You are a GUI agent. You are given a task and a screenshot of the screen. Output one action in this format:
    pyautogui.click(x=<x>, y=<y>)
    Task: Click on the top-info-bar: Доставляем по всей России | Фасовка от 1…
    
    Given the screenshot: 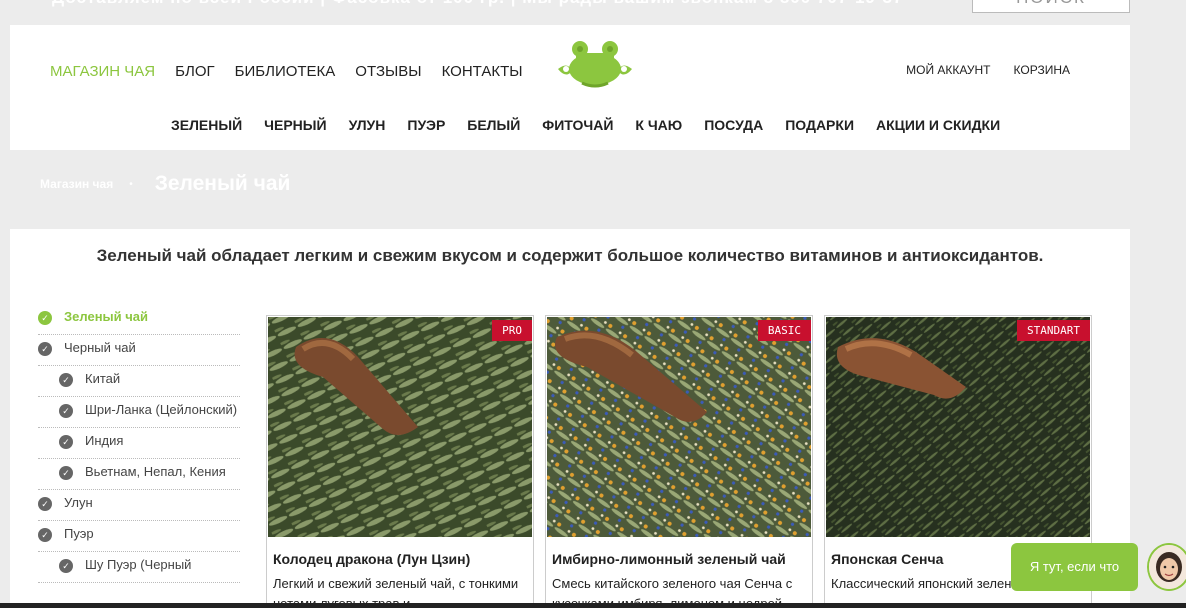 What is the action you would take?
    pyautogui.click(x=593, y=12)
    